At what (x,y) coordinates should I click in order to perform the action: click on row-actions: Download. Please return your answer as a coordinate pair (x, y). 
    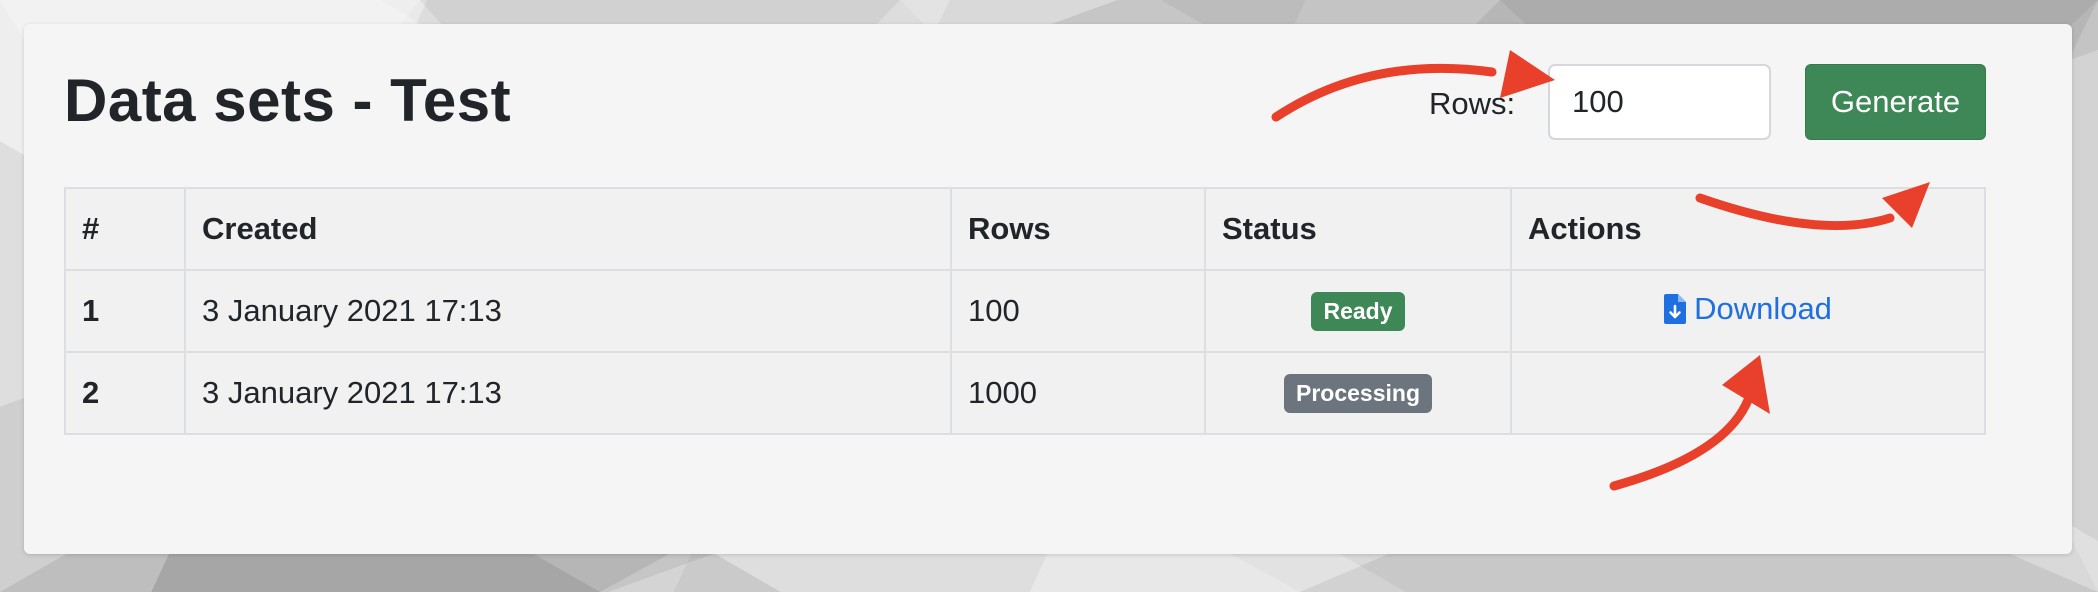
    Looking at the image, I should click on (1748, 311).